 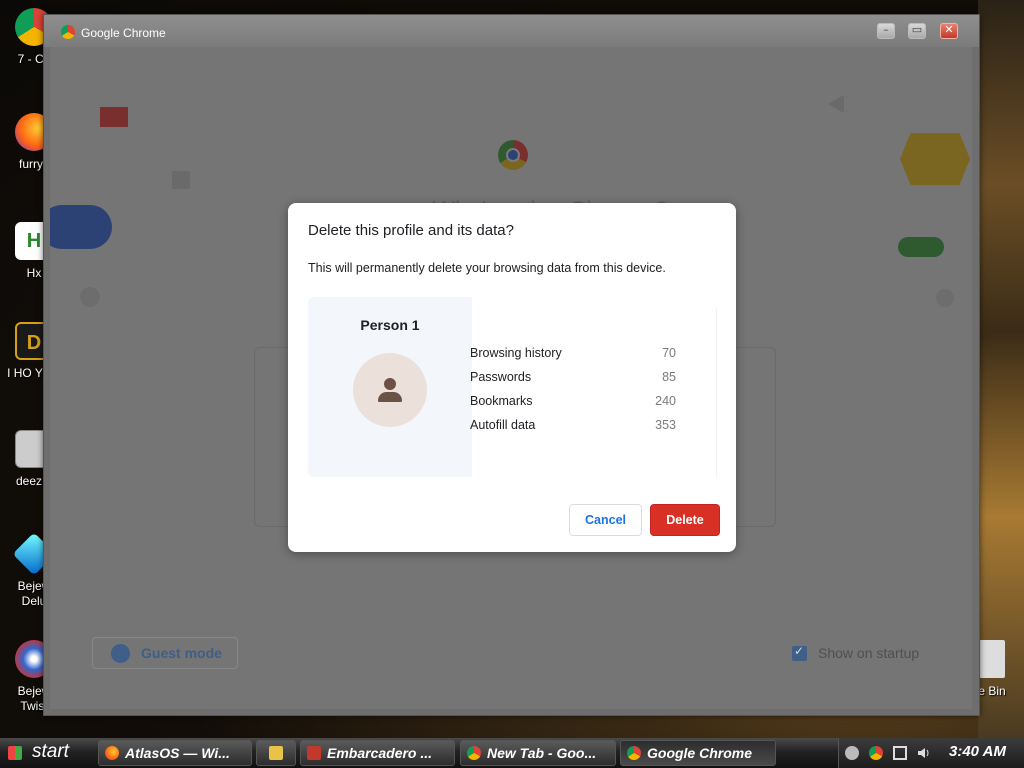 What do you see at coordinates (1001, 369) in the screenshot?
I see `desktop-wallpaper` at bounding box center [1001, 369].